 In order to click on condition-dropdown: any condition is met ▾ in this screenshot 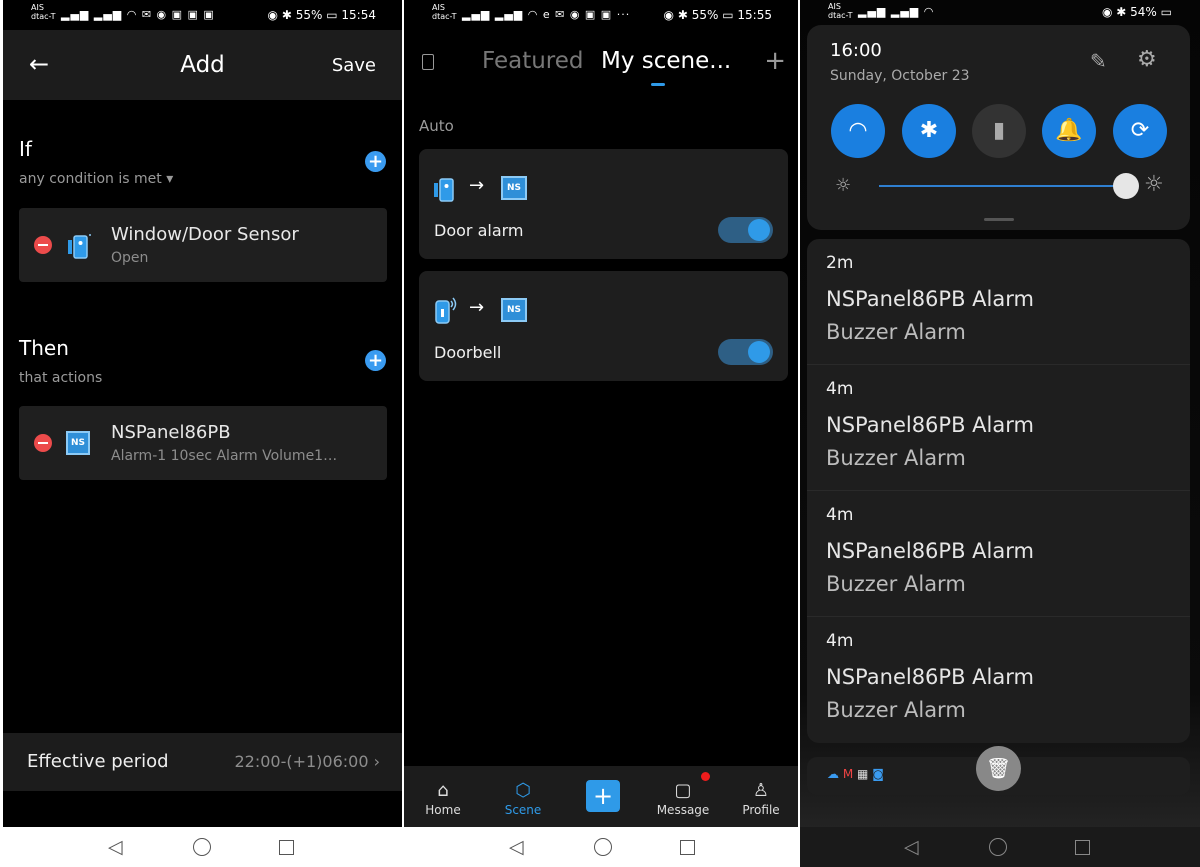, I will do `click(96, 179)`.